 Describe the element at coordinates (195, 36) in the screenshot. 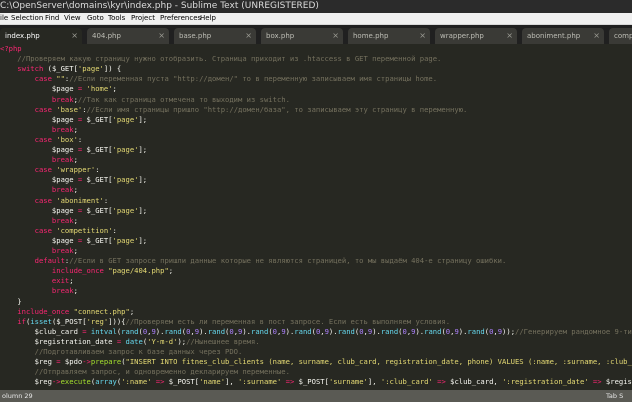

I see `tab-label: base.php` at that location.